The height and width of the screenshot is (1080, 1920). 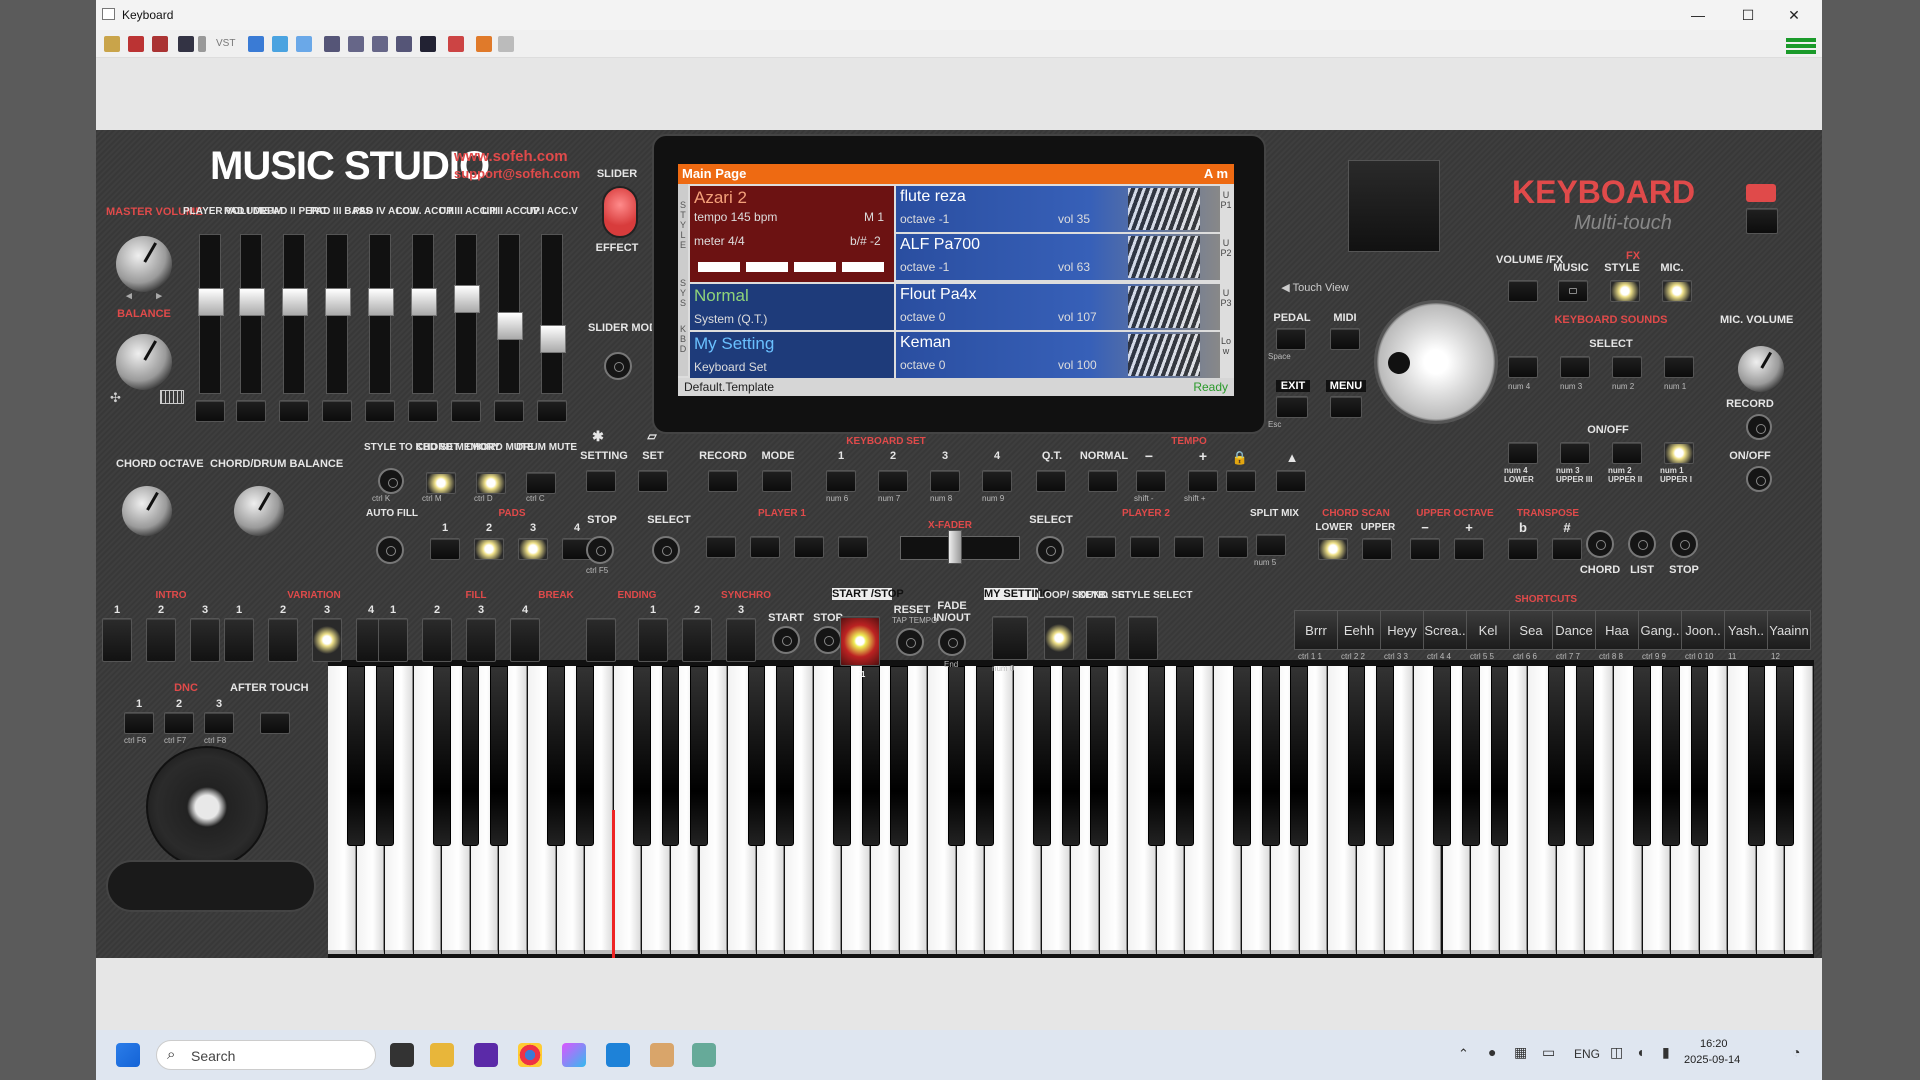 I want to click on pedal-button, so click(x=1291, y=339).